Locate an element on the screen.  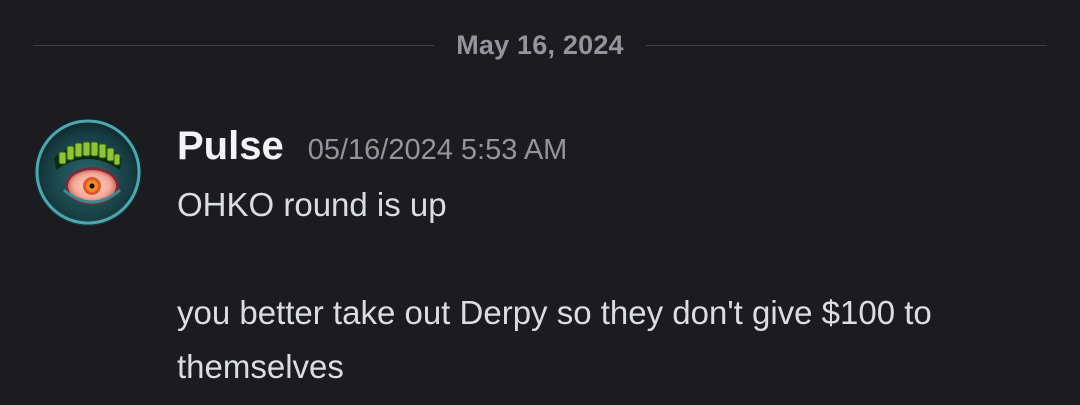
divider-line-left is located at coordinates (234, 45).